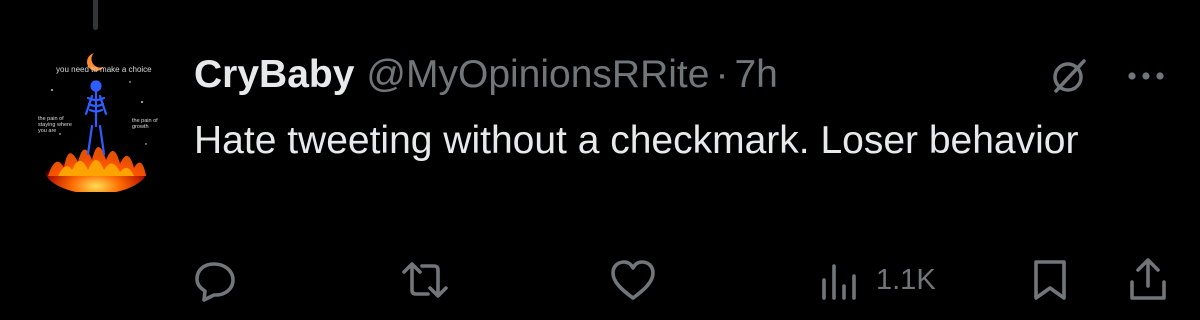  Describe the element at coordinates (839, 282) in the screenshot. I see `views-bars-icon` at that location.